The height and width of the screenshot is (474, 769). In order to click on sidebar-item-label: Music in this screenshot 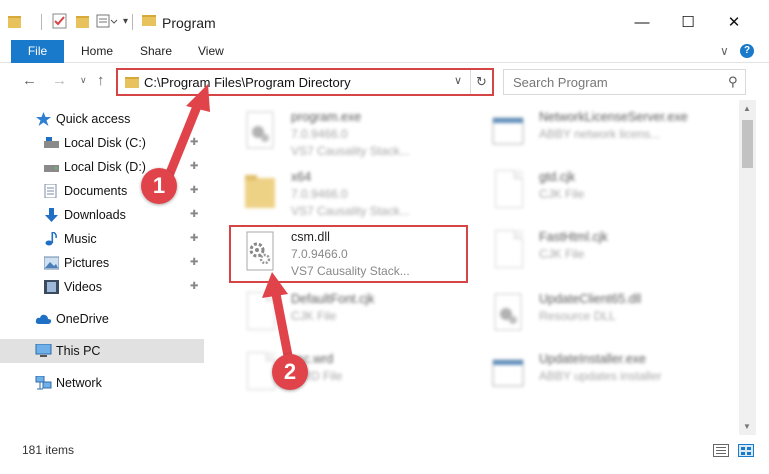, I will do `click(80, 239)`.